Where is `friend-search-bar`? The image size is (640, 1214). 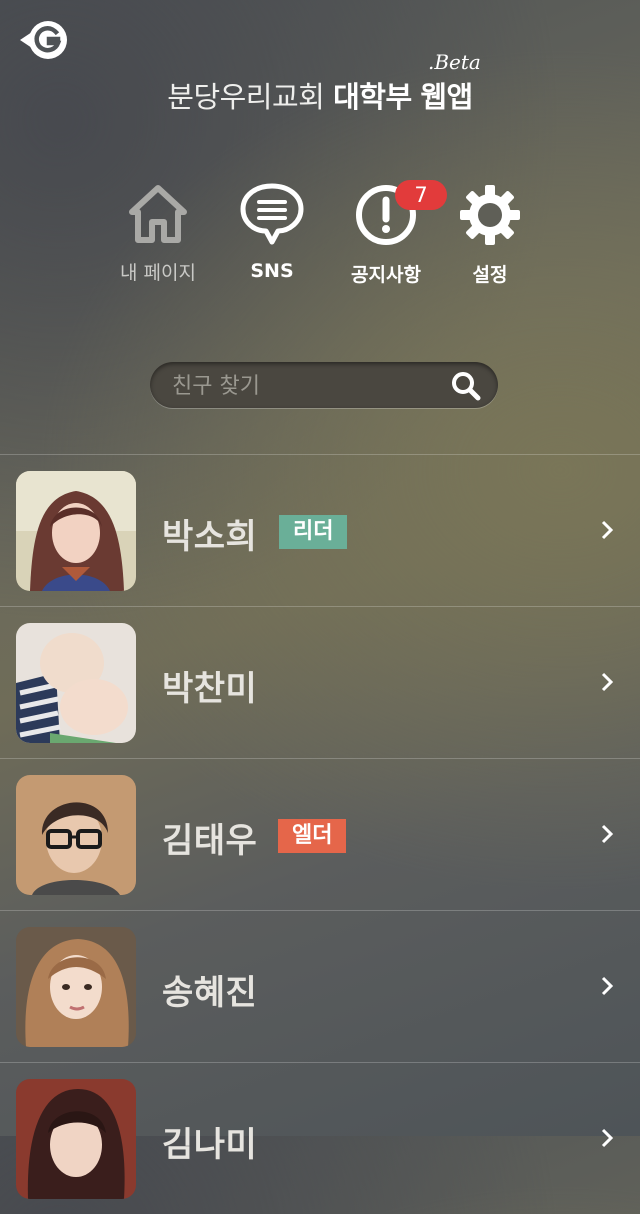 friend-search-bar is located at coordinates (324, 386).